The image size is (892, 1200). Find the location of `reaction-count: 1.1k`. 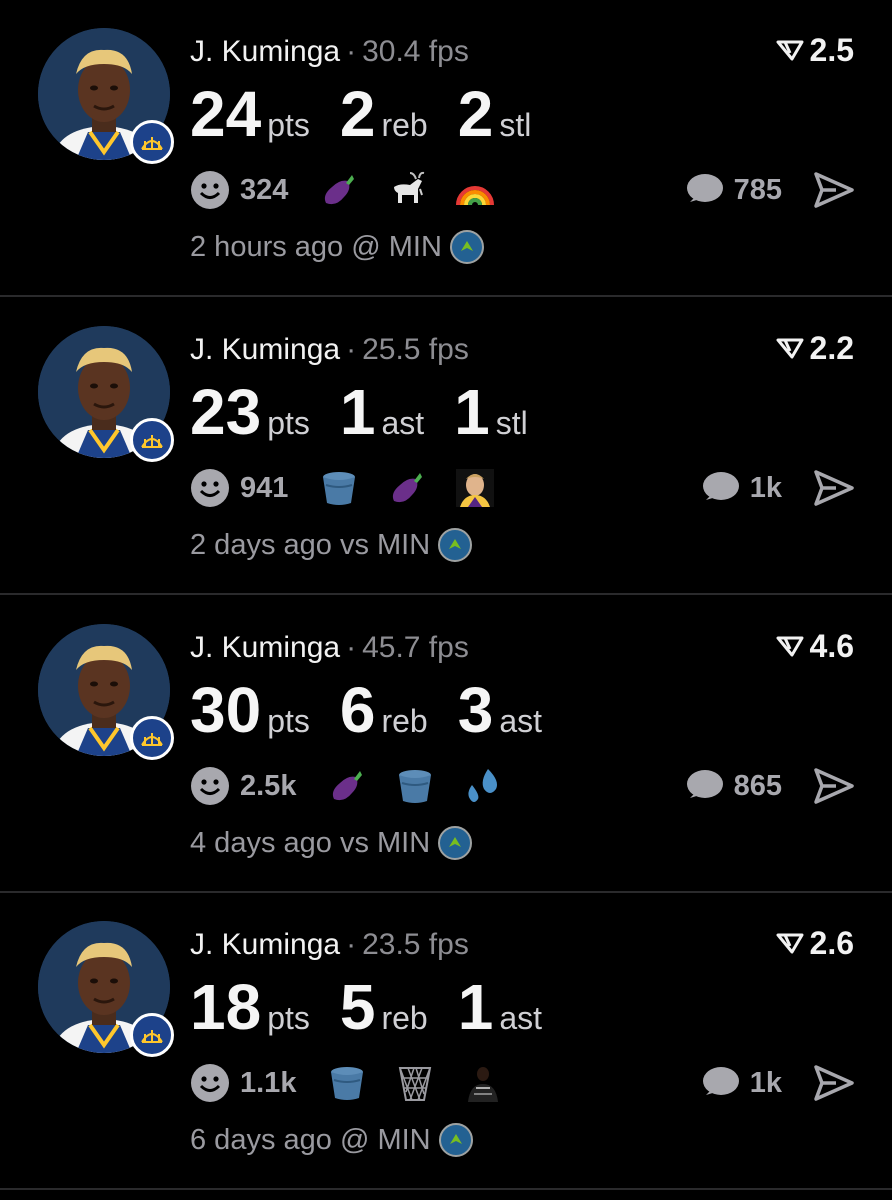

reaction-count: 1.1k is located at coordinates (268, 1082).